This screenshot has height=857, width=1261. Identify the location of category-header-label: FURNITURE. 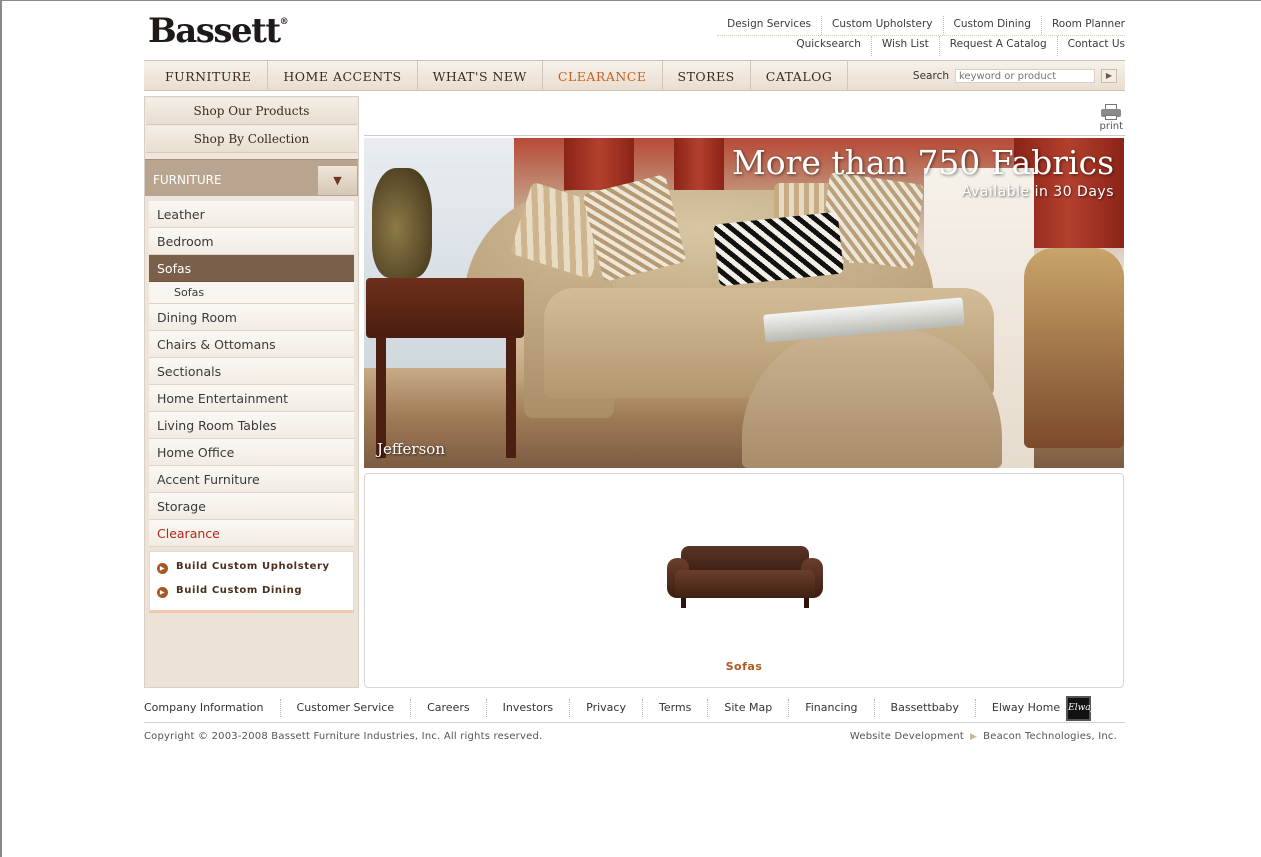
(187, 180).